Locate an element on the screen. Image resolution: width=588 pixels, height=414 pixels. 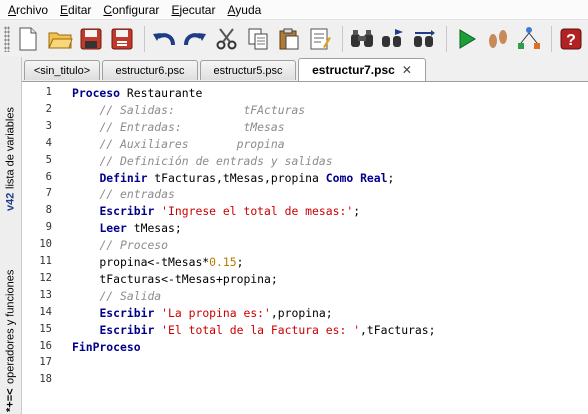
edit-flow-icon is located at coordinates (320, 39).